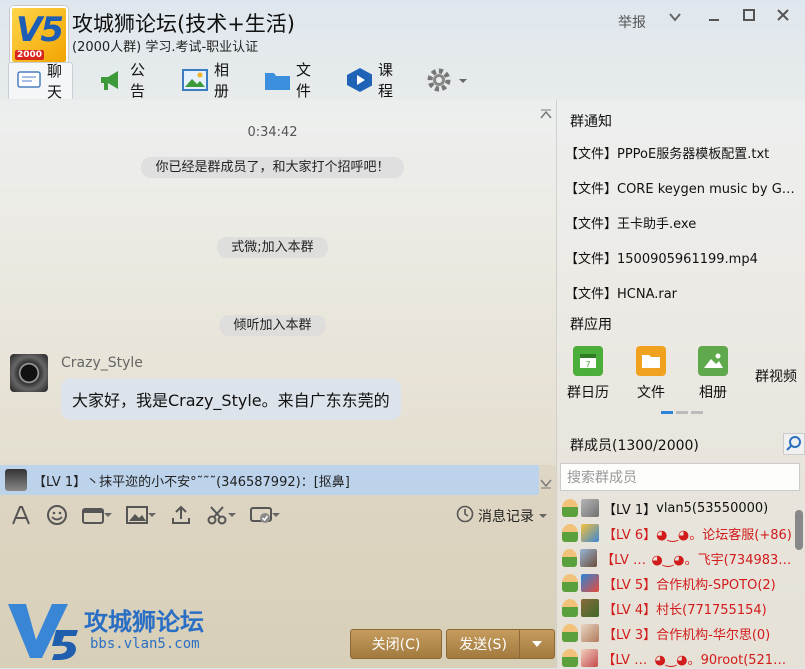 This screenshot has width=805, height=669. Describe the element at coordinates (794, 444) in the screenshot. I see `search-icon` at that location.